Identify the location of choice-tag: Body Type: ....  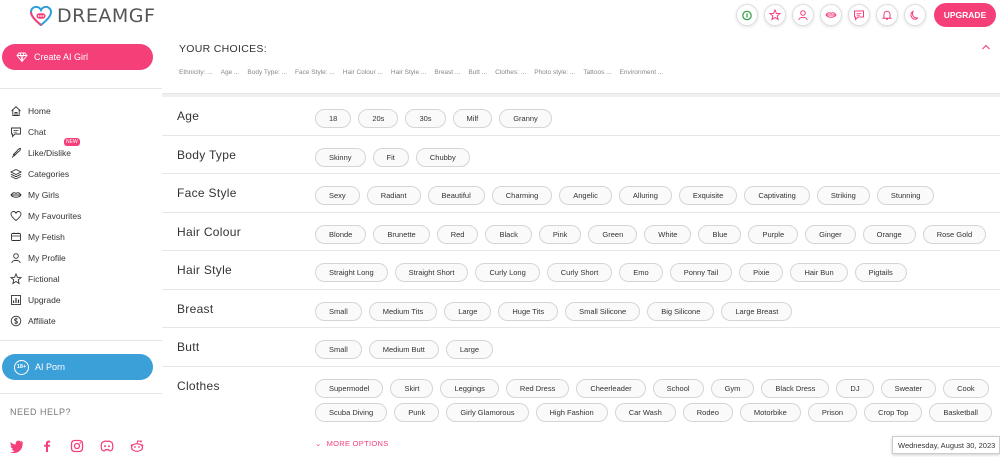
(267, 72).